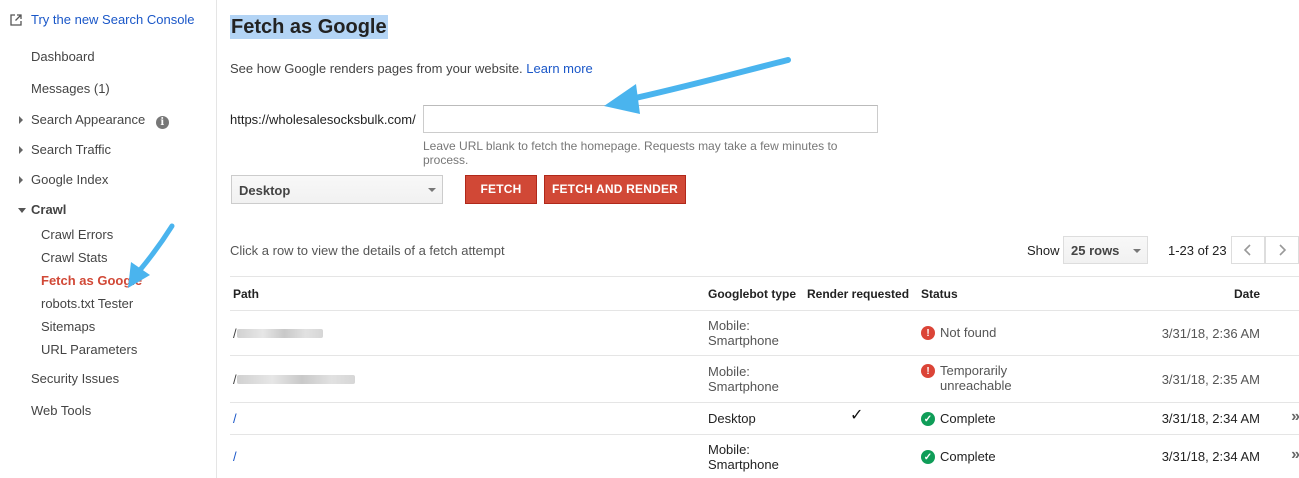  I want to click on sidebar-item-label: Google Index, so click(70, 179).